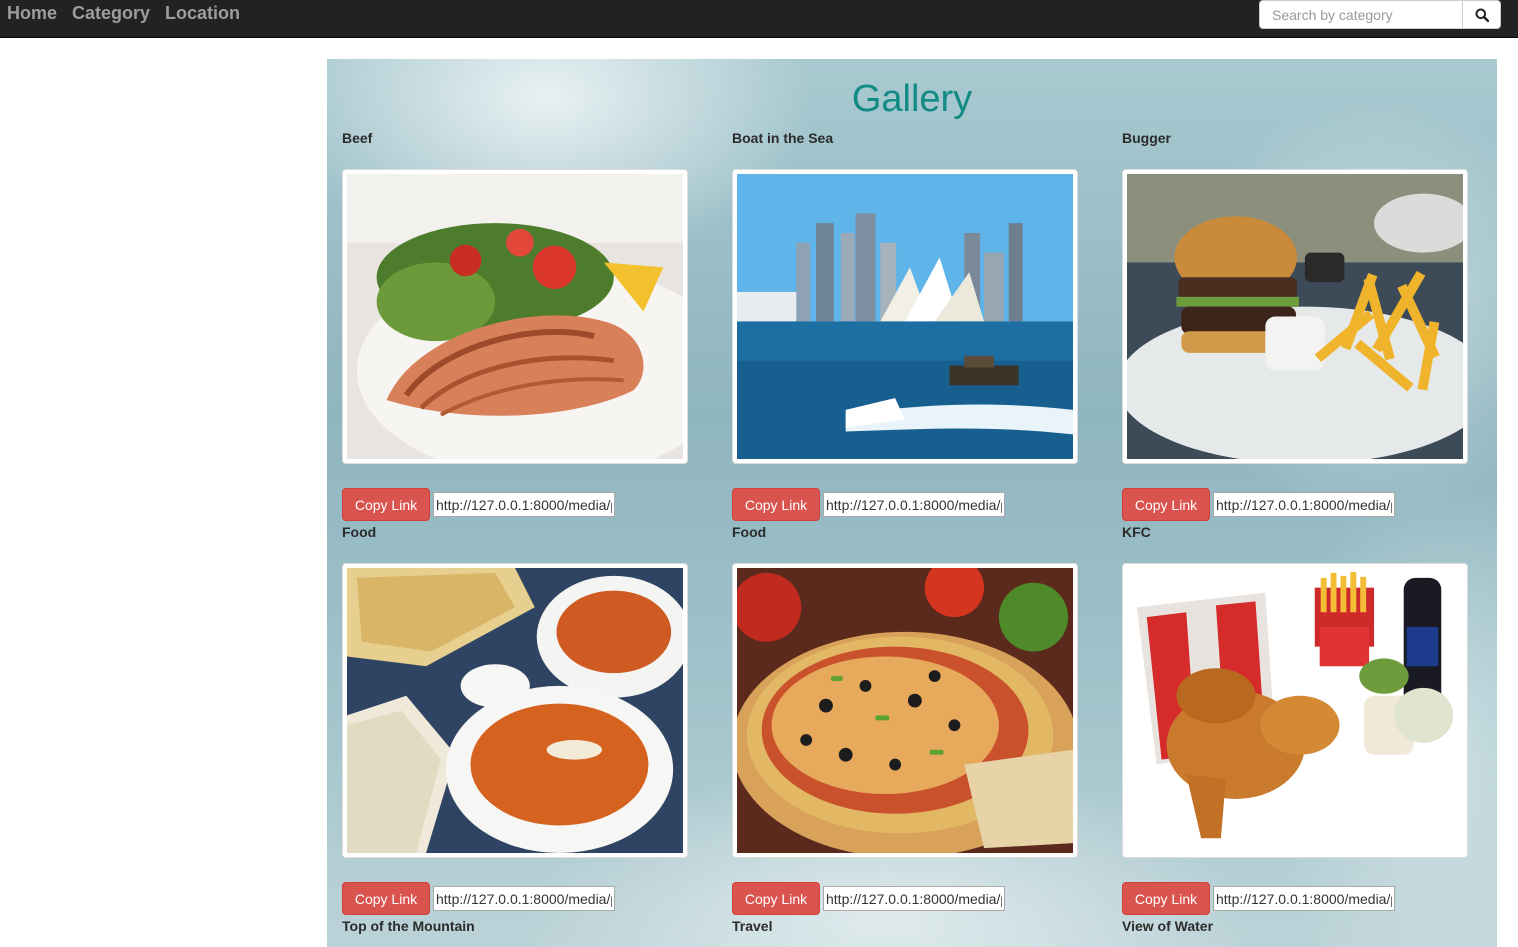 The width and height of the screenshot is (1518, 947). Describe the element at coordinates (752, 926) in the screenshot. I see `card-title: Travel` at that location.